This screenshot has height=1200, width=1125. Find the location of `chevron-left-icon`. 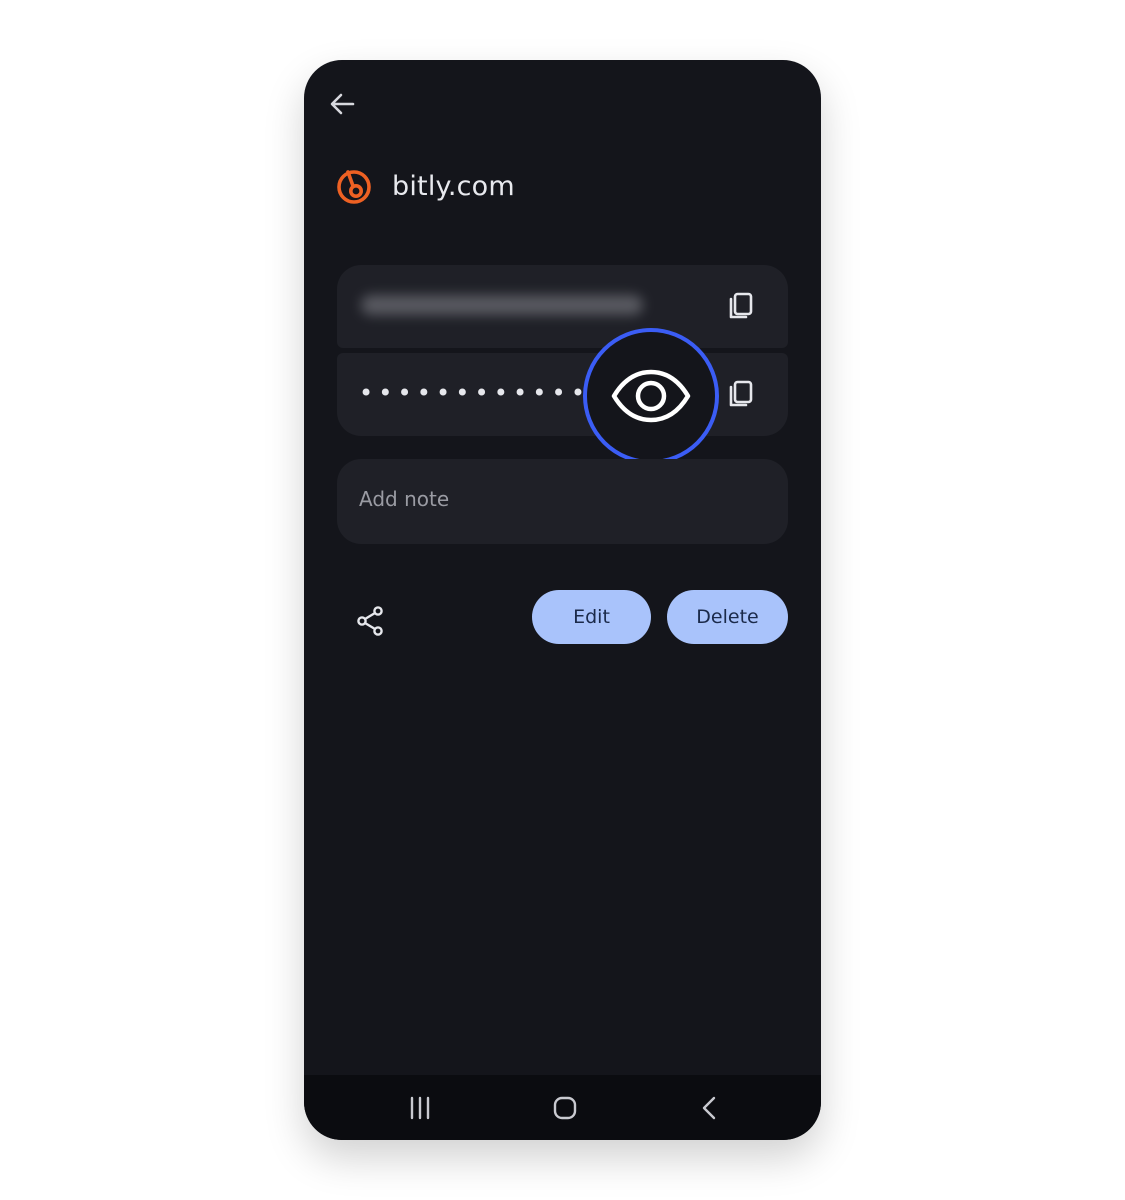

chevron-left-icon is located at coordinates (710, 1108).